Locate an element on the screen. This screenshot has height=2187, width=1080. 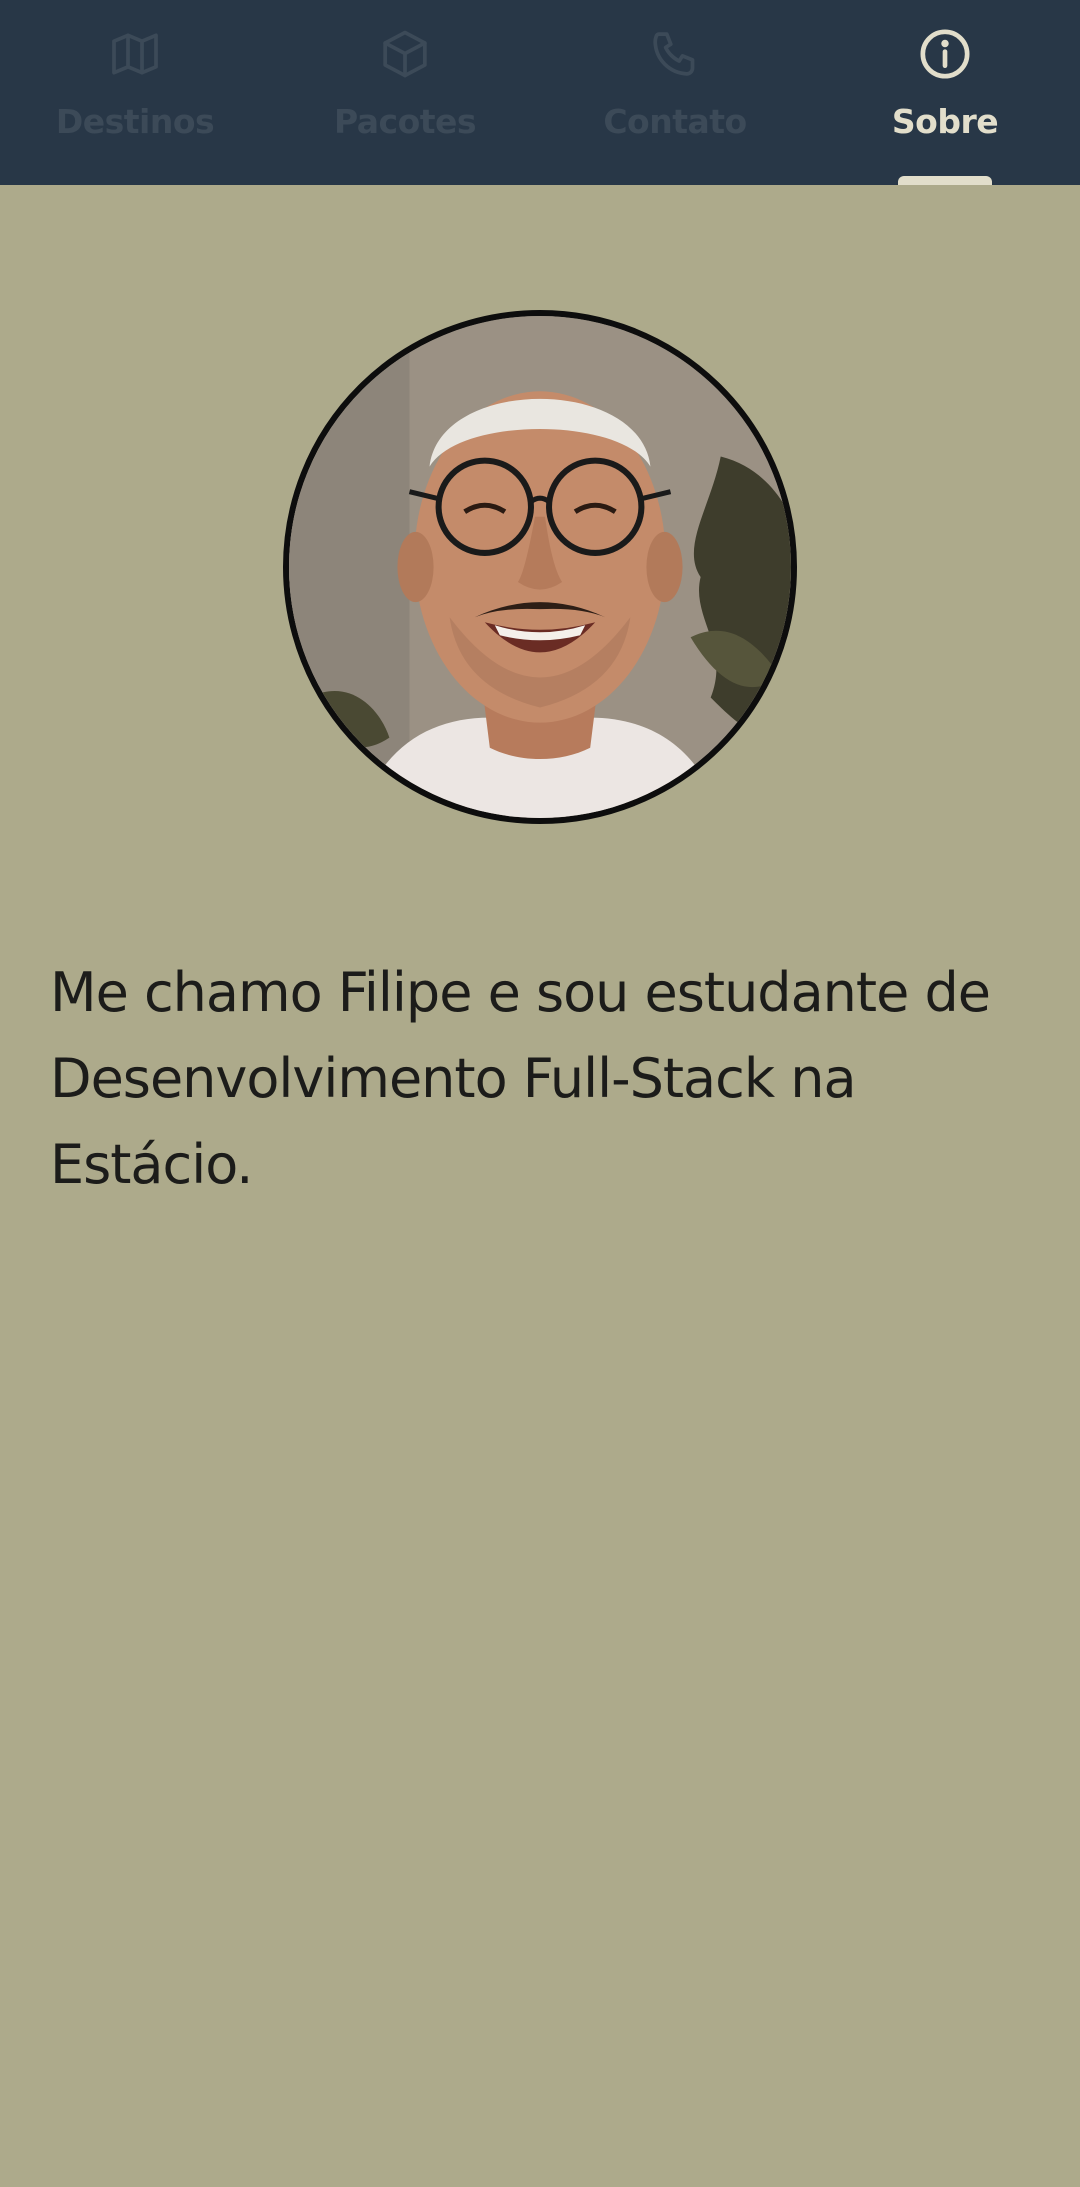
tab-contato: Contato is located at coordinates (675, 92).